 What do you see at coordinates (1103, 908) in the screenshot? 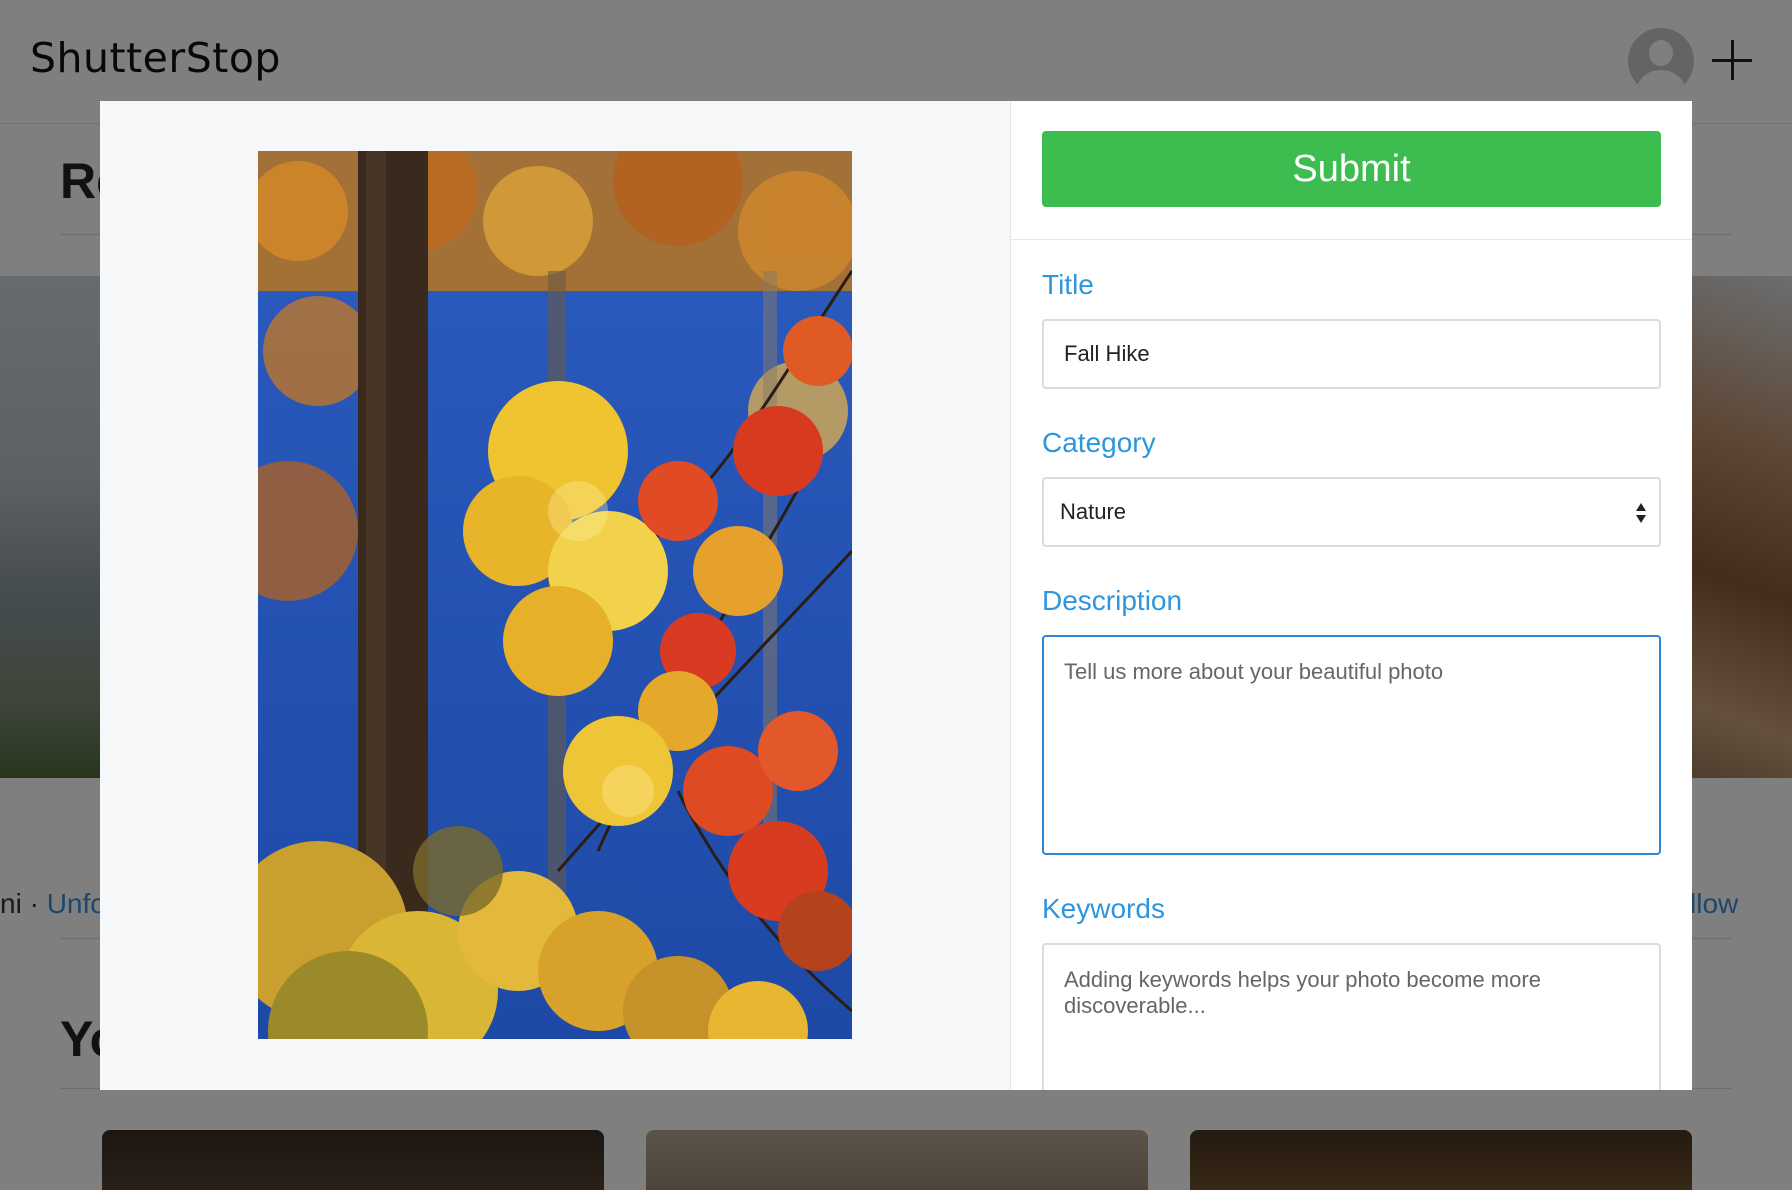
I see `keywords-label: Keywords` at bounding box center [1103, 908].